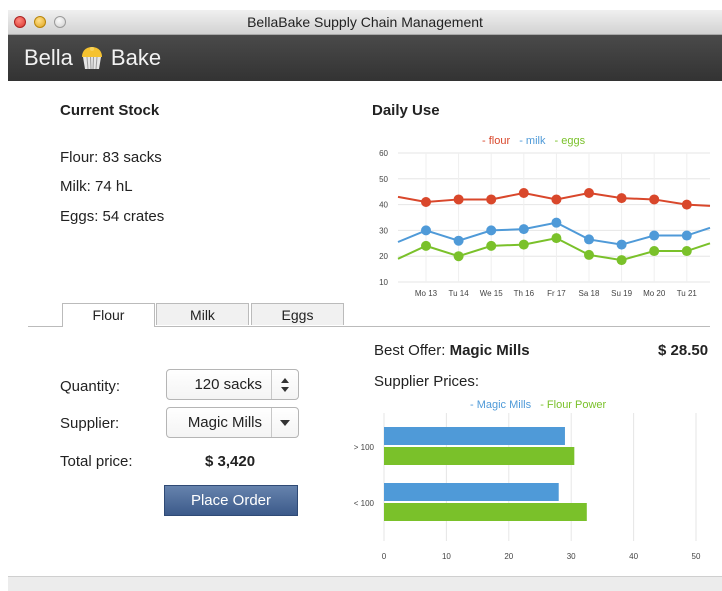 This screenshot has height=591, width=722. I want to click on y-tick-label: 50, so click(383, 179).